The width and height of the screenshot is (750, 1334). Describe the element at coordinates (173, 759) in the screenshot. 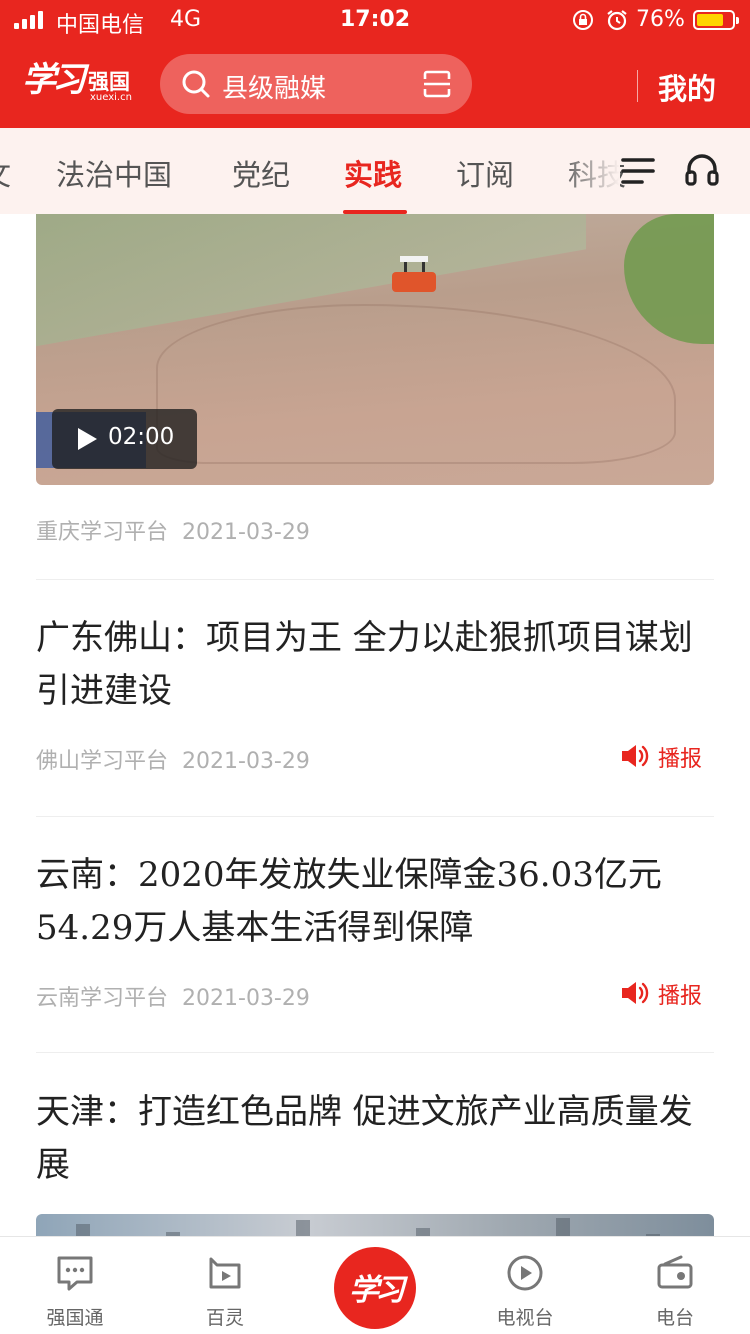

I see `article-meta: 佛山学习平台 2021-03-29` at that location.